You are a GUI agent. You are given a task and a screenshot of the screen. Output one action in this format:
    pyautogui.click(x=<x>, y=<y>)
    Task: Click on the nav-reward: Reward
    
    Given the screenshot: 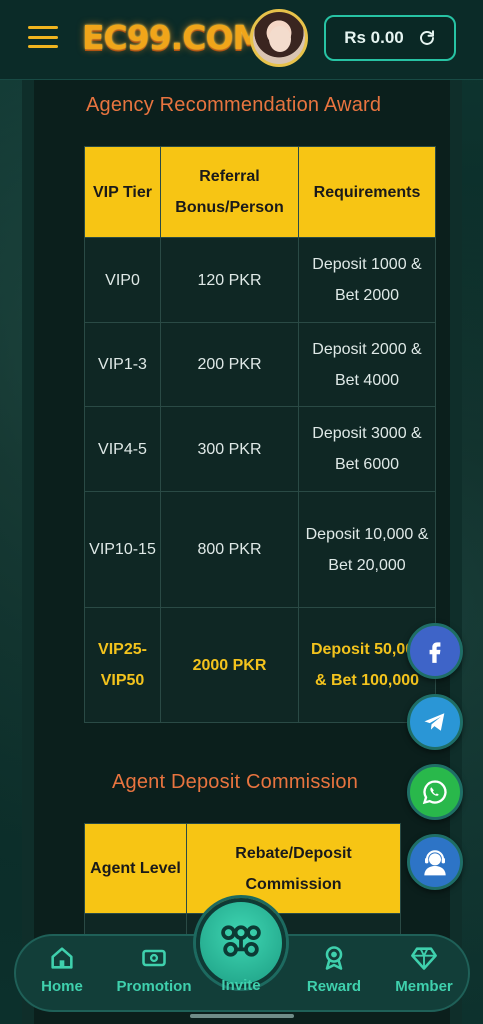 What is the action you would take?
    pyautogui.click(x=334, y=969)
    